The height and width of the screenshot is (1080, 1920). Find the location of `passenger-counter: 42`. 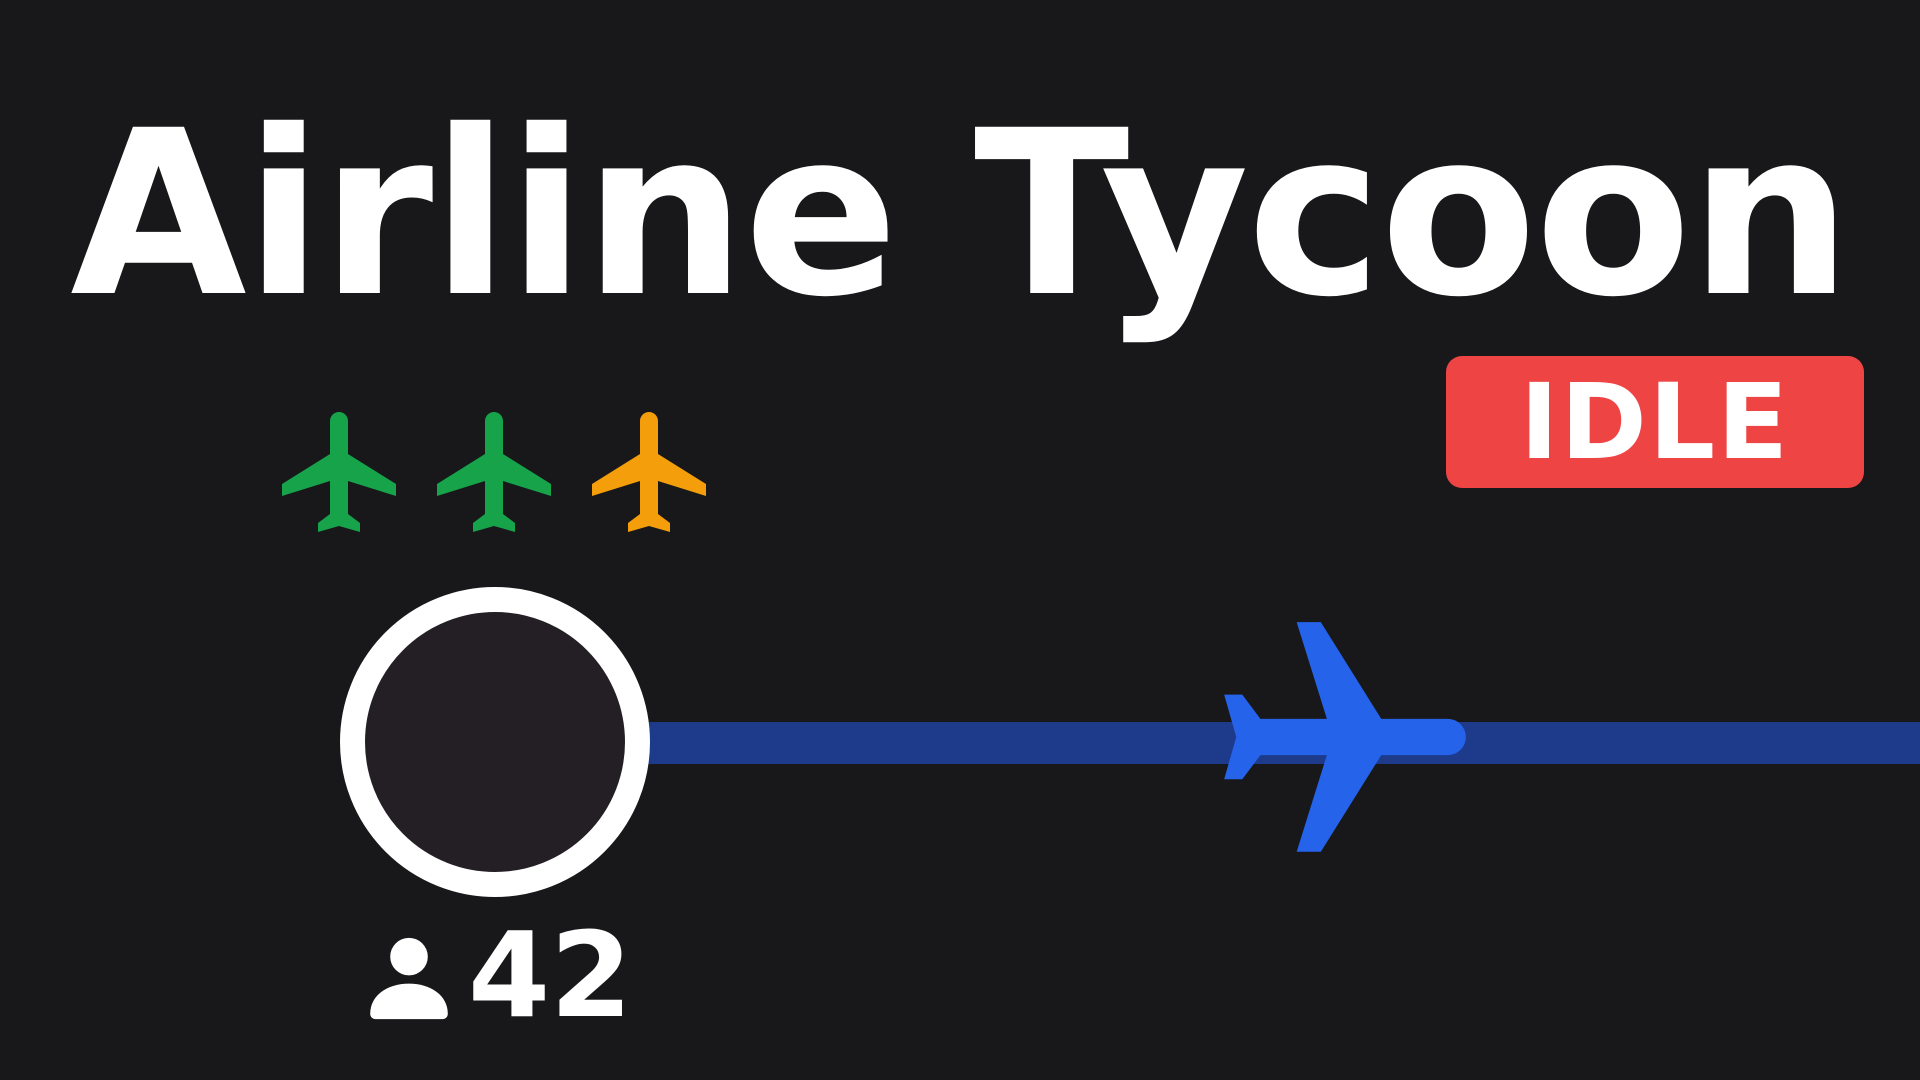

passenger-counter: 42 is located at coordinates (496, 975).